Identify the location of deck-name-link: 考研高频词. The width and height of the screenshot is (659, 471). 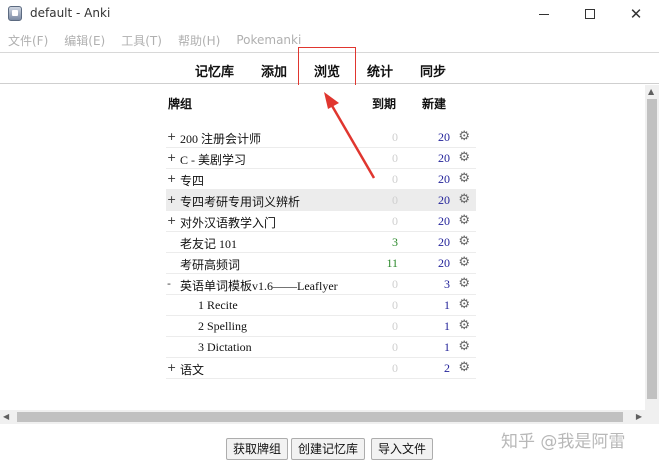
(210, 264).